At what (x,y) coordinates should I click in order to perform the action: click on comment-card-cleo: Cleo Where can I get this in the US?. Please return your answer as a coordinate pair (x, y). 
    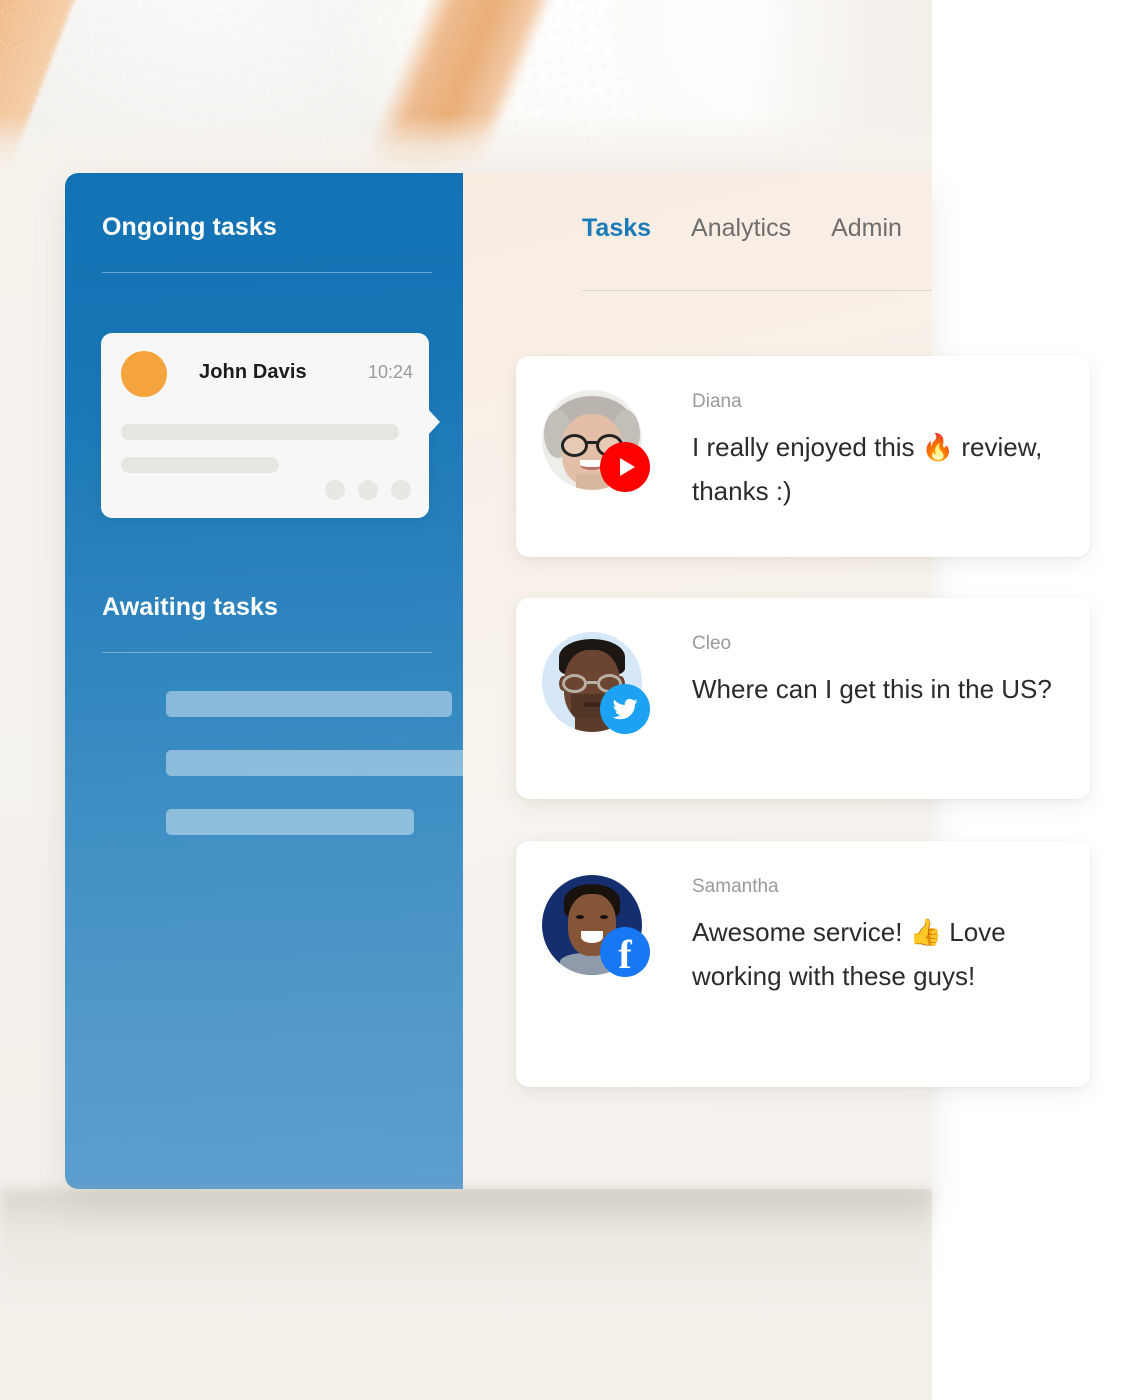
    Looking at the image, I should click on (803, 698).